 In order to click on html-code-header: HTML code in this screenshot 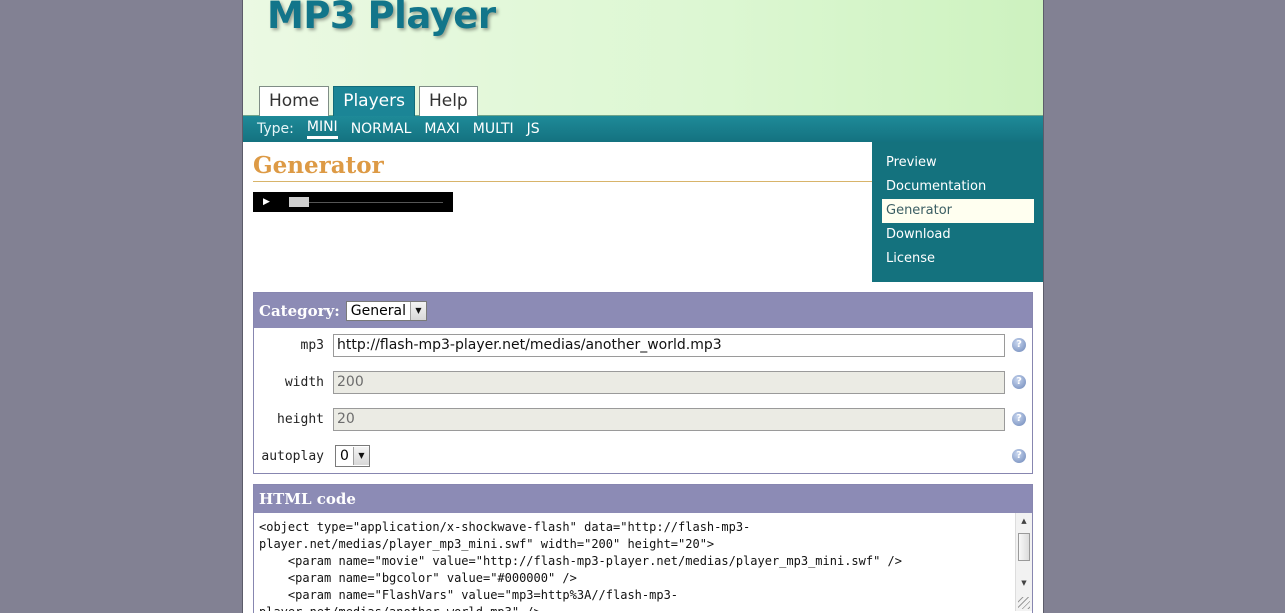, I will do `click(643, 499)`.